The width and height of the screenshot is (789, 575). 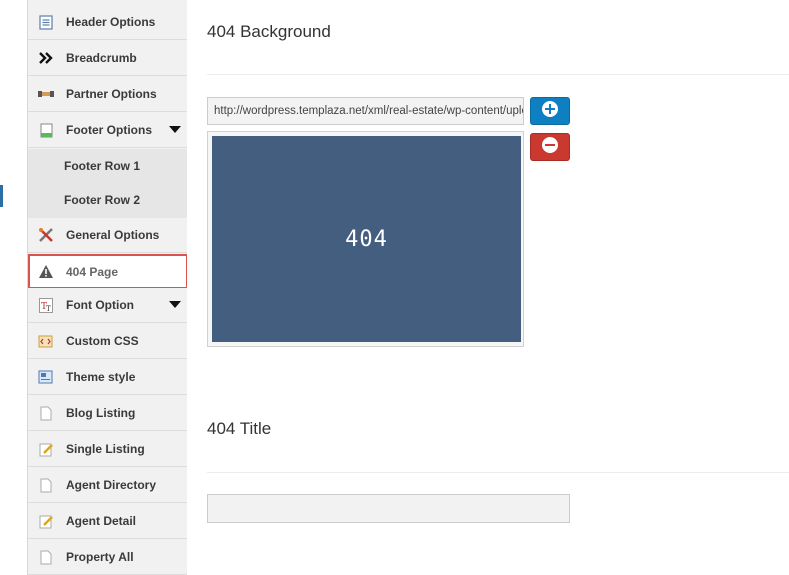 I want to click on sidebar-item-label: Single Listing, so click(x=105, y=449).